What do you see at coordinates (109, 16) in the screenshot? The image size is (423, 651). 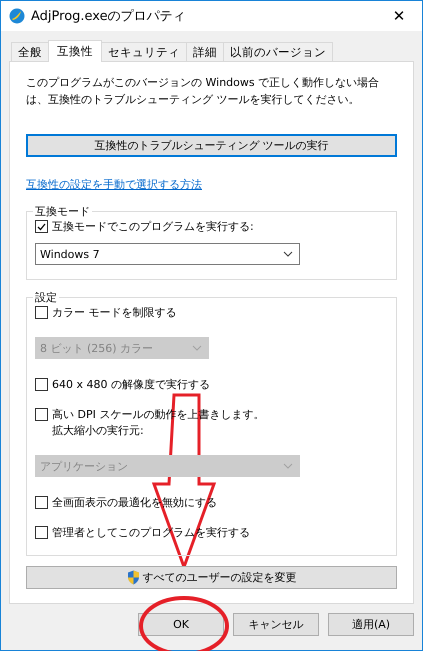 I see `window-title: AdjProg.exeのプロパティ` at bounding box center [109, 16].